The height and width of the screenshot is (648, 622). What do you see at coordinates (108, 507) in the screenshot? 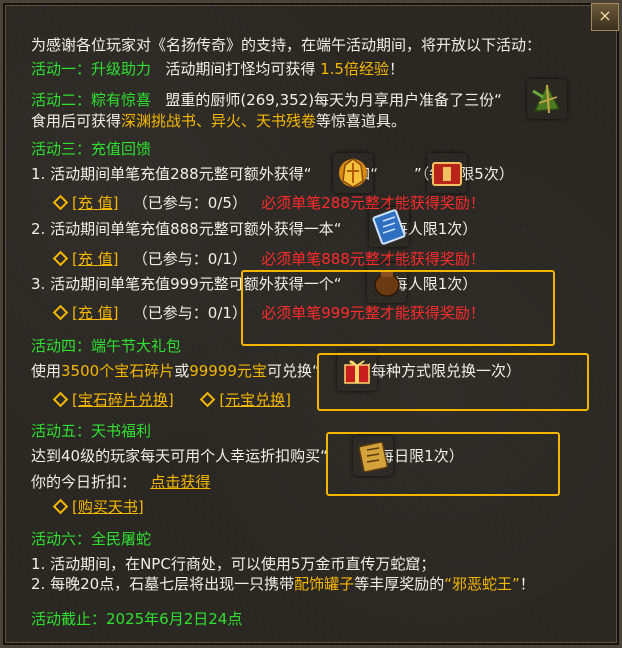
I see `buy-skill-book-button: [购买天书]` at bounding box center [108, 507].